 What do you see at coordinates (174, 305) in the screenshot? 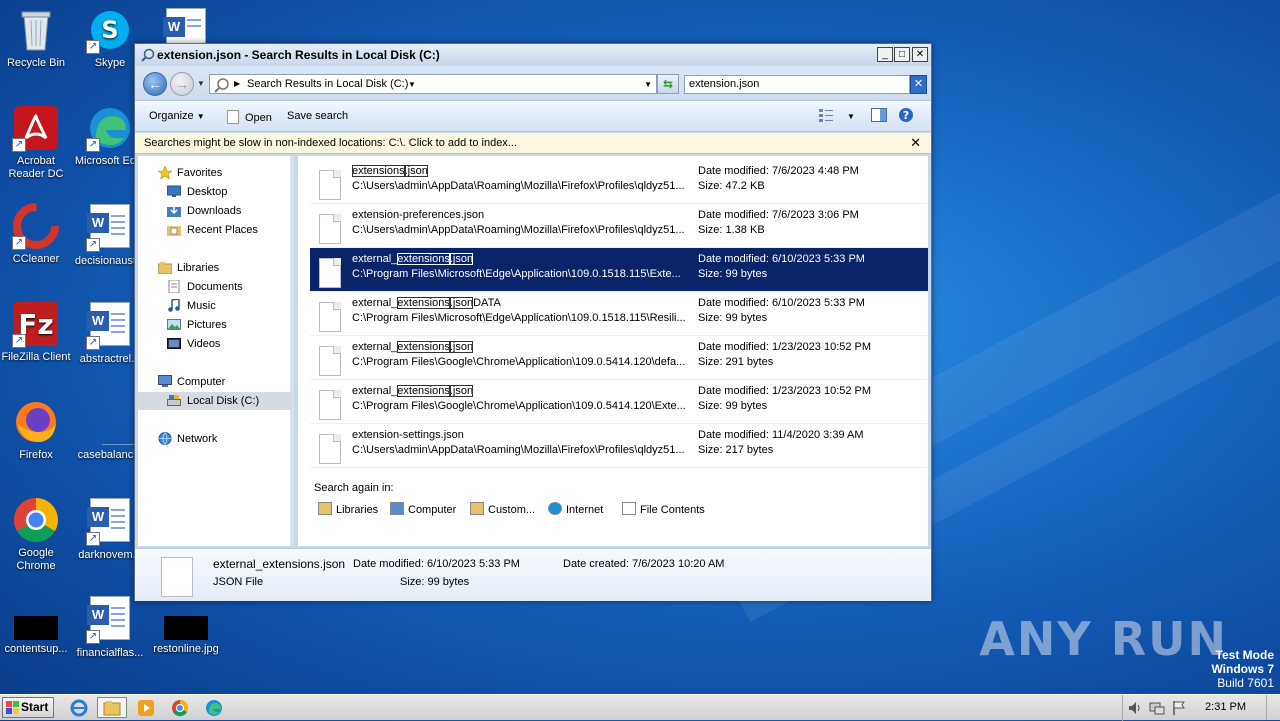
I see `music-icon` at bounding box center [174, 305].